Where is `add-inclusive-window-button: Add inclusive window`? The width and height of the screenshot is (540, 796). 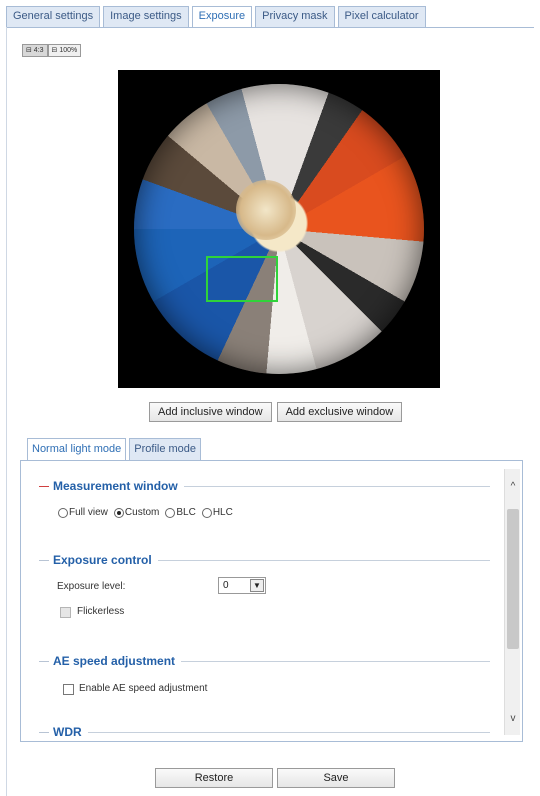 add-inclusive-window-button: Add inclusive window is located at coordinates (210, 412).